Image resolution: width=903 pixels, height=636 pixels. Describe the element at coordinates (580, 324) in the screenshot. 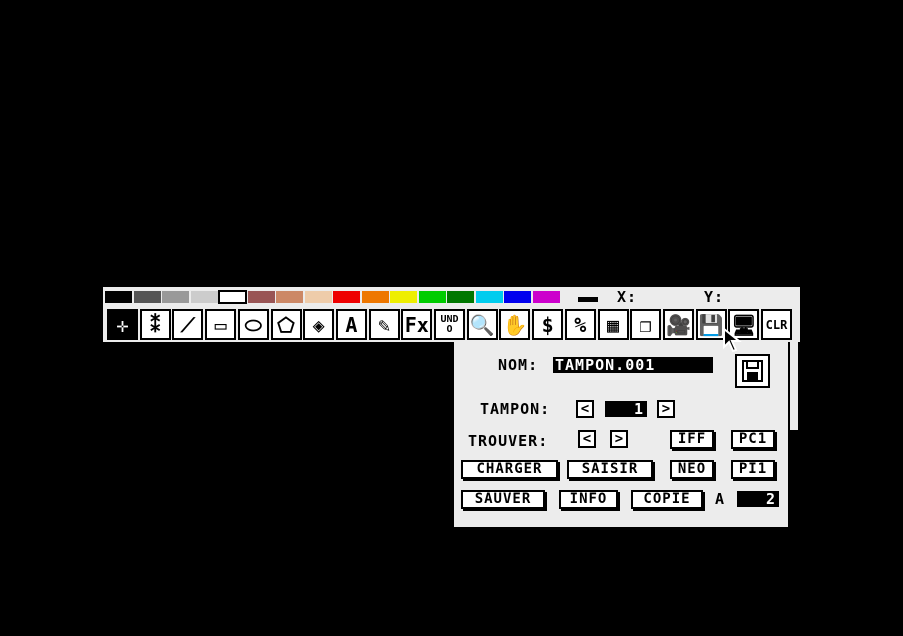

I see `percent-tool-icon: %` at that location.